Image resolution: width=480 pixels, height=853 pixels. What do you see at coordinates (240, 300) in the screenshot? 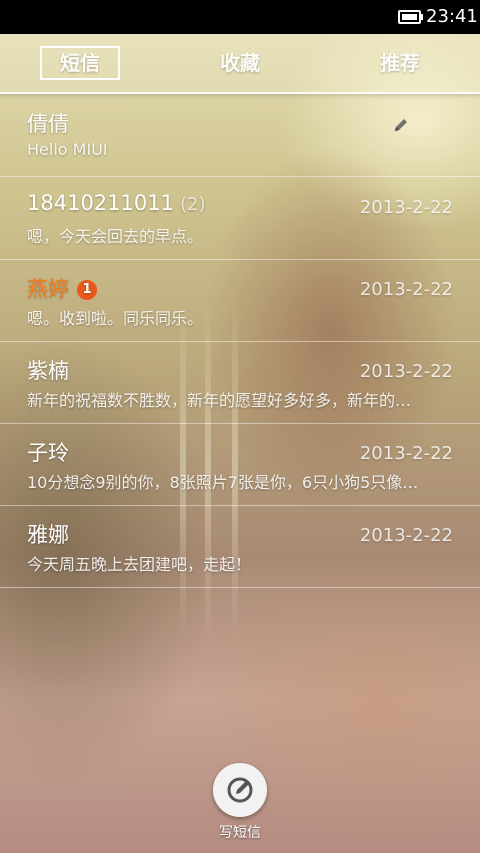
I see `conversation-item: 燕婷 1 2013-2-22 嗯。收到啦。同乐同乐。` at bounding box center [240, 300].